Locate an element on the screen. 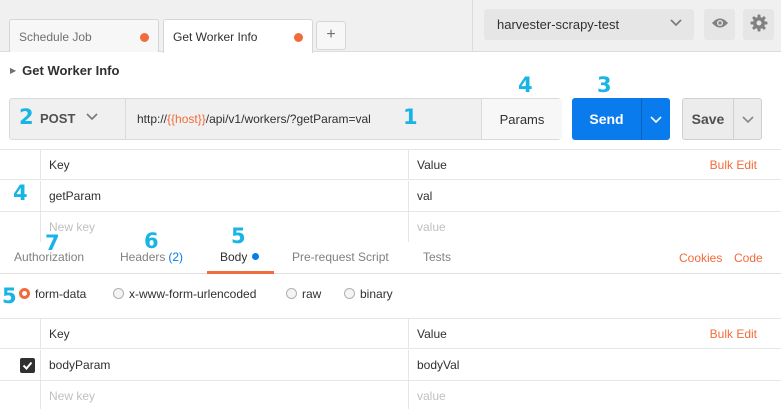 Image resolution: width=781 pixels, height=409 pixels. url-variable: {{host}} is located at coordinates (186, 119).